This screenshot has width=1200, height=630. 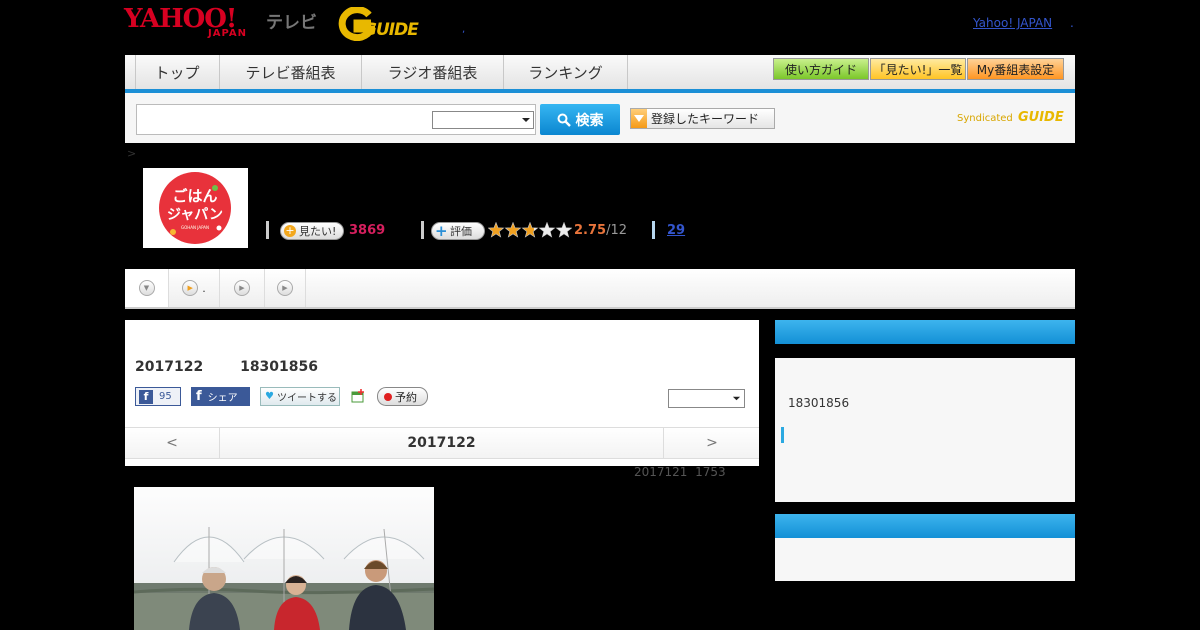 What do you see at coordinates (194, 196) in the screenshot?
I see `svg-text: ごはん` at bounding box center [194, 196].